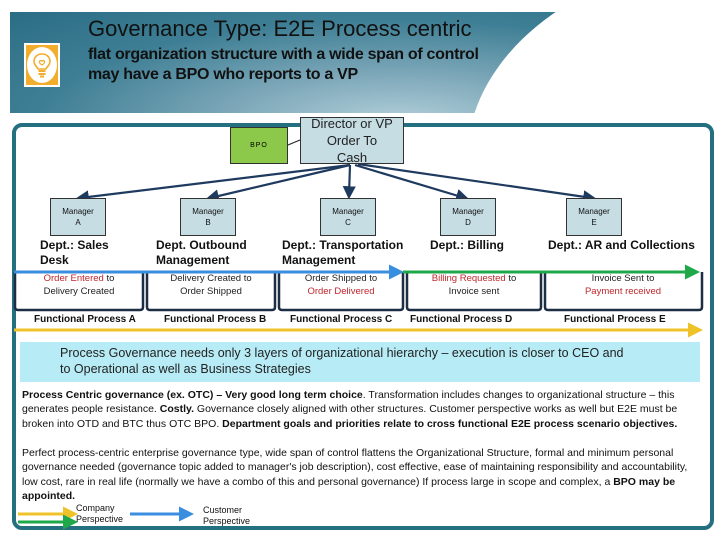 The image size is (720, 540). What do you see at coordinates (79, 285) in the screenshot?
I see `process-a-description: Order Entered to Delivery Created` at bounding box center [79, 285].